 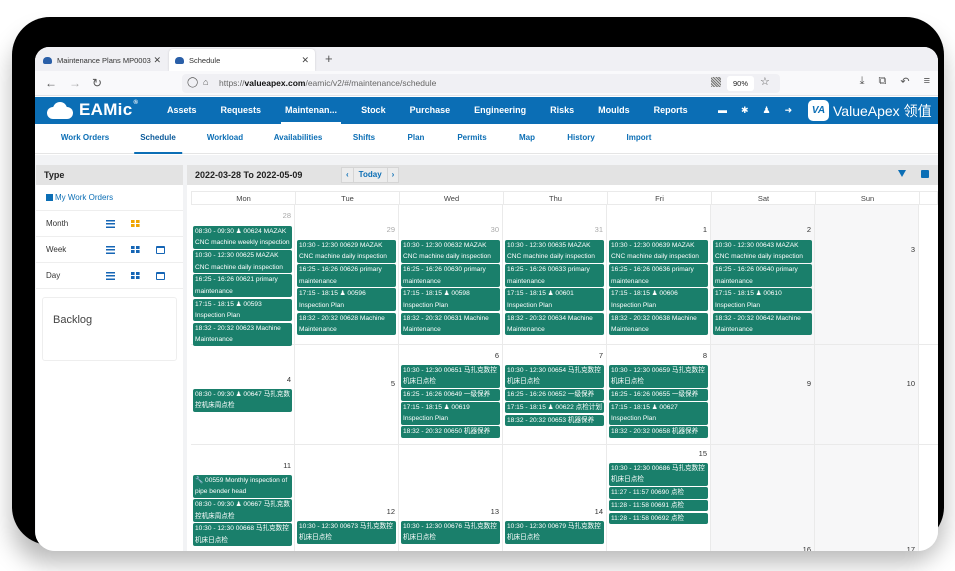 What do you see at coordinates (450, 532) in the screenshot?
I see `work-order-event: 10:30 - 12:30 00676 马扎克数控机床日点检` at bounding box center [450, 532].